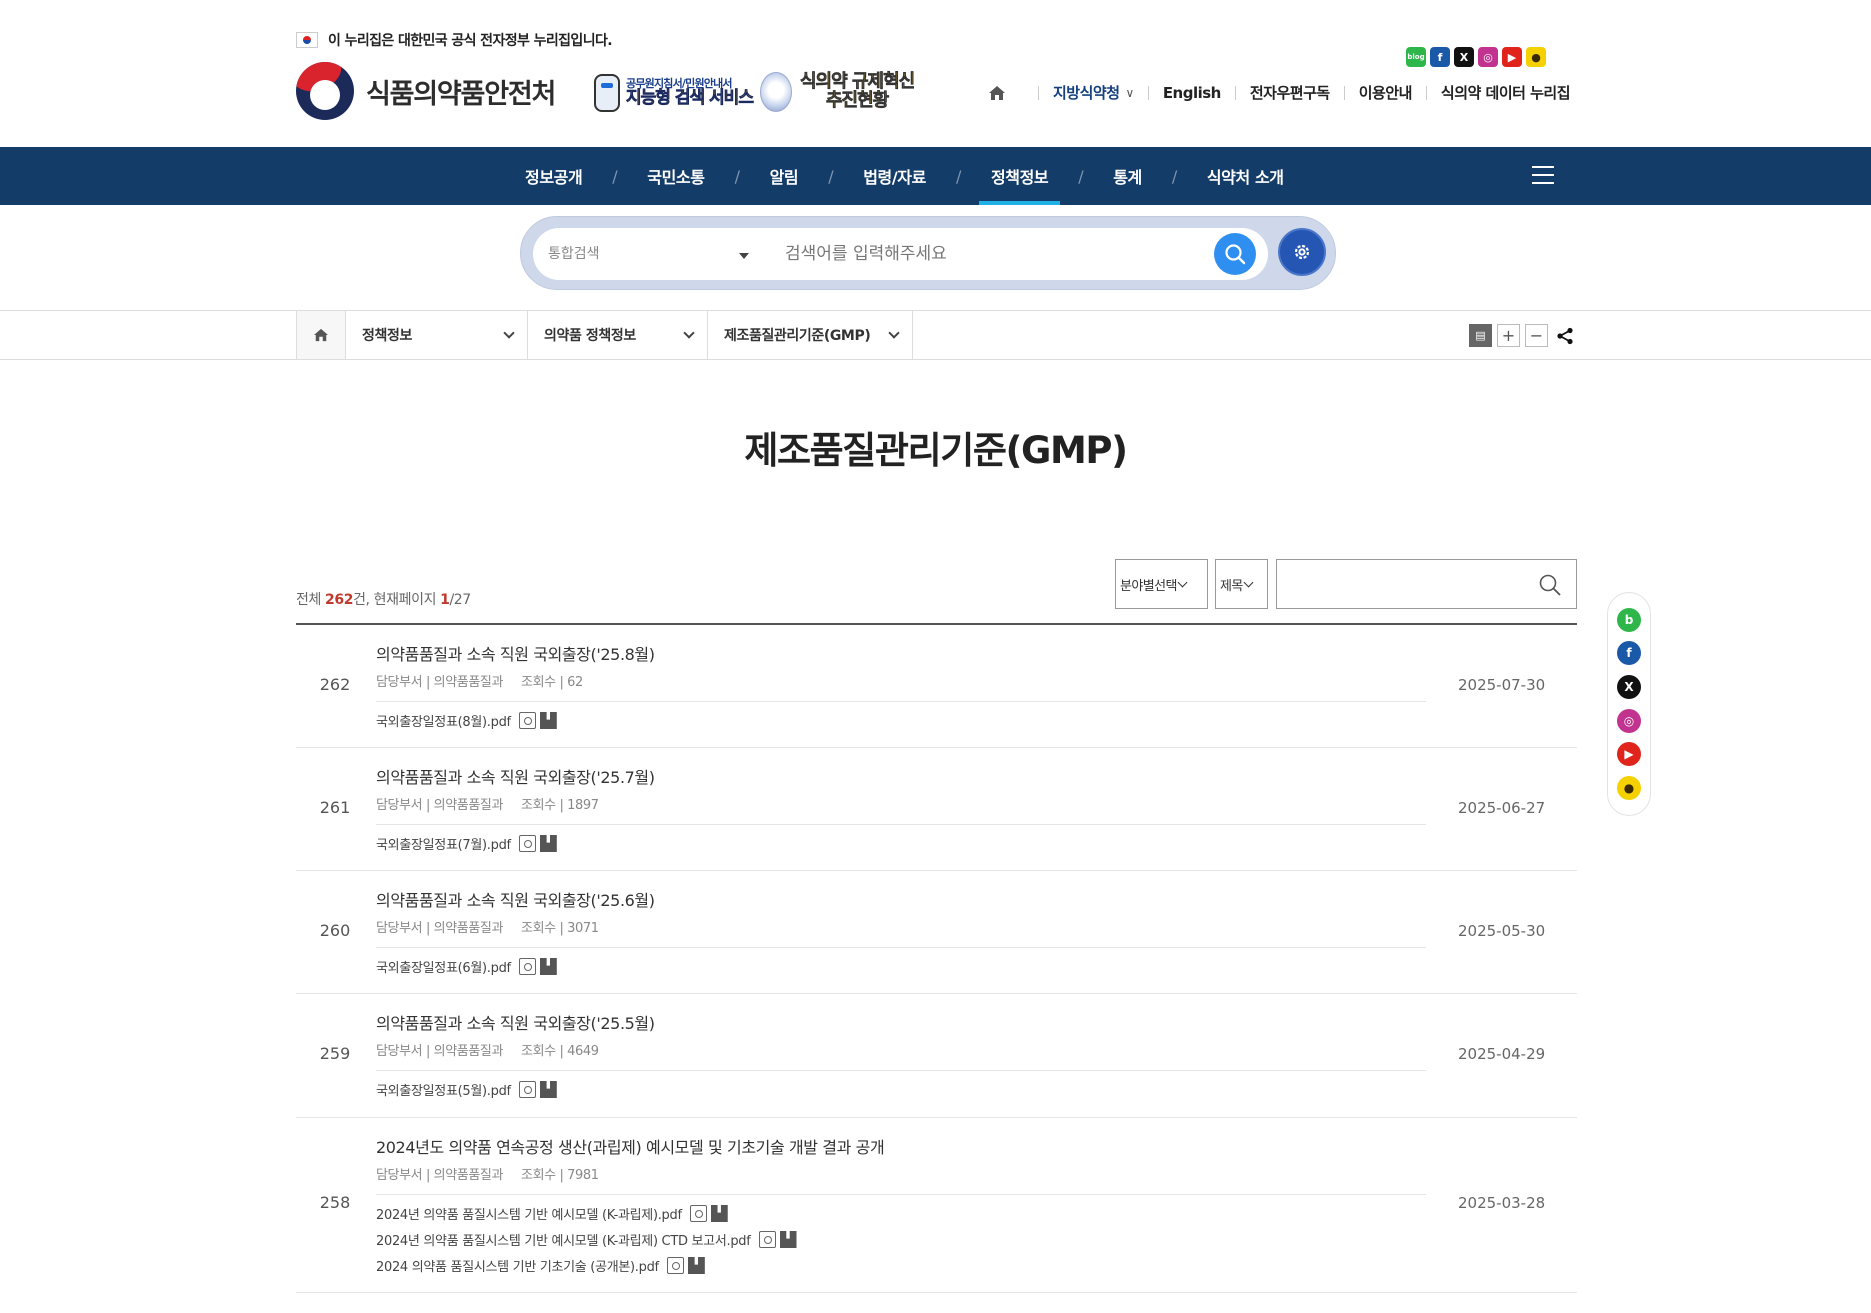 The image size is (1871, 1313). I want to click on gov-notice-text: 이 누리집은 대한민국 공식 전자정부 누리집입니다., so click(470, 41).